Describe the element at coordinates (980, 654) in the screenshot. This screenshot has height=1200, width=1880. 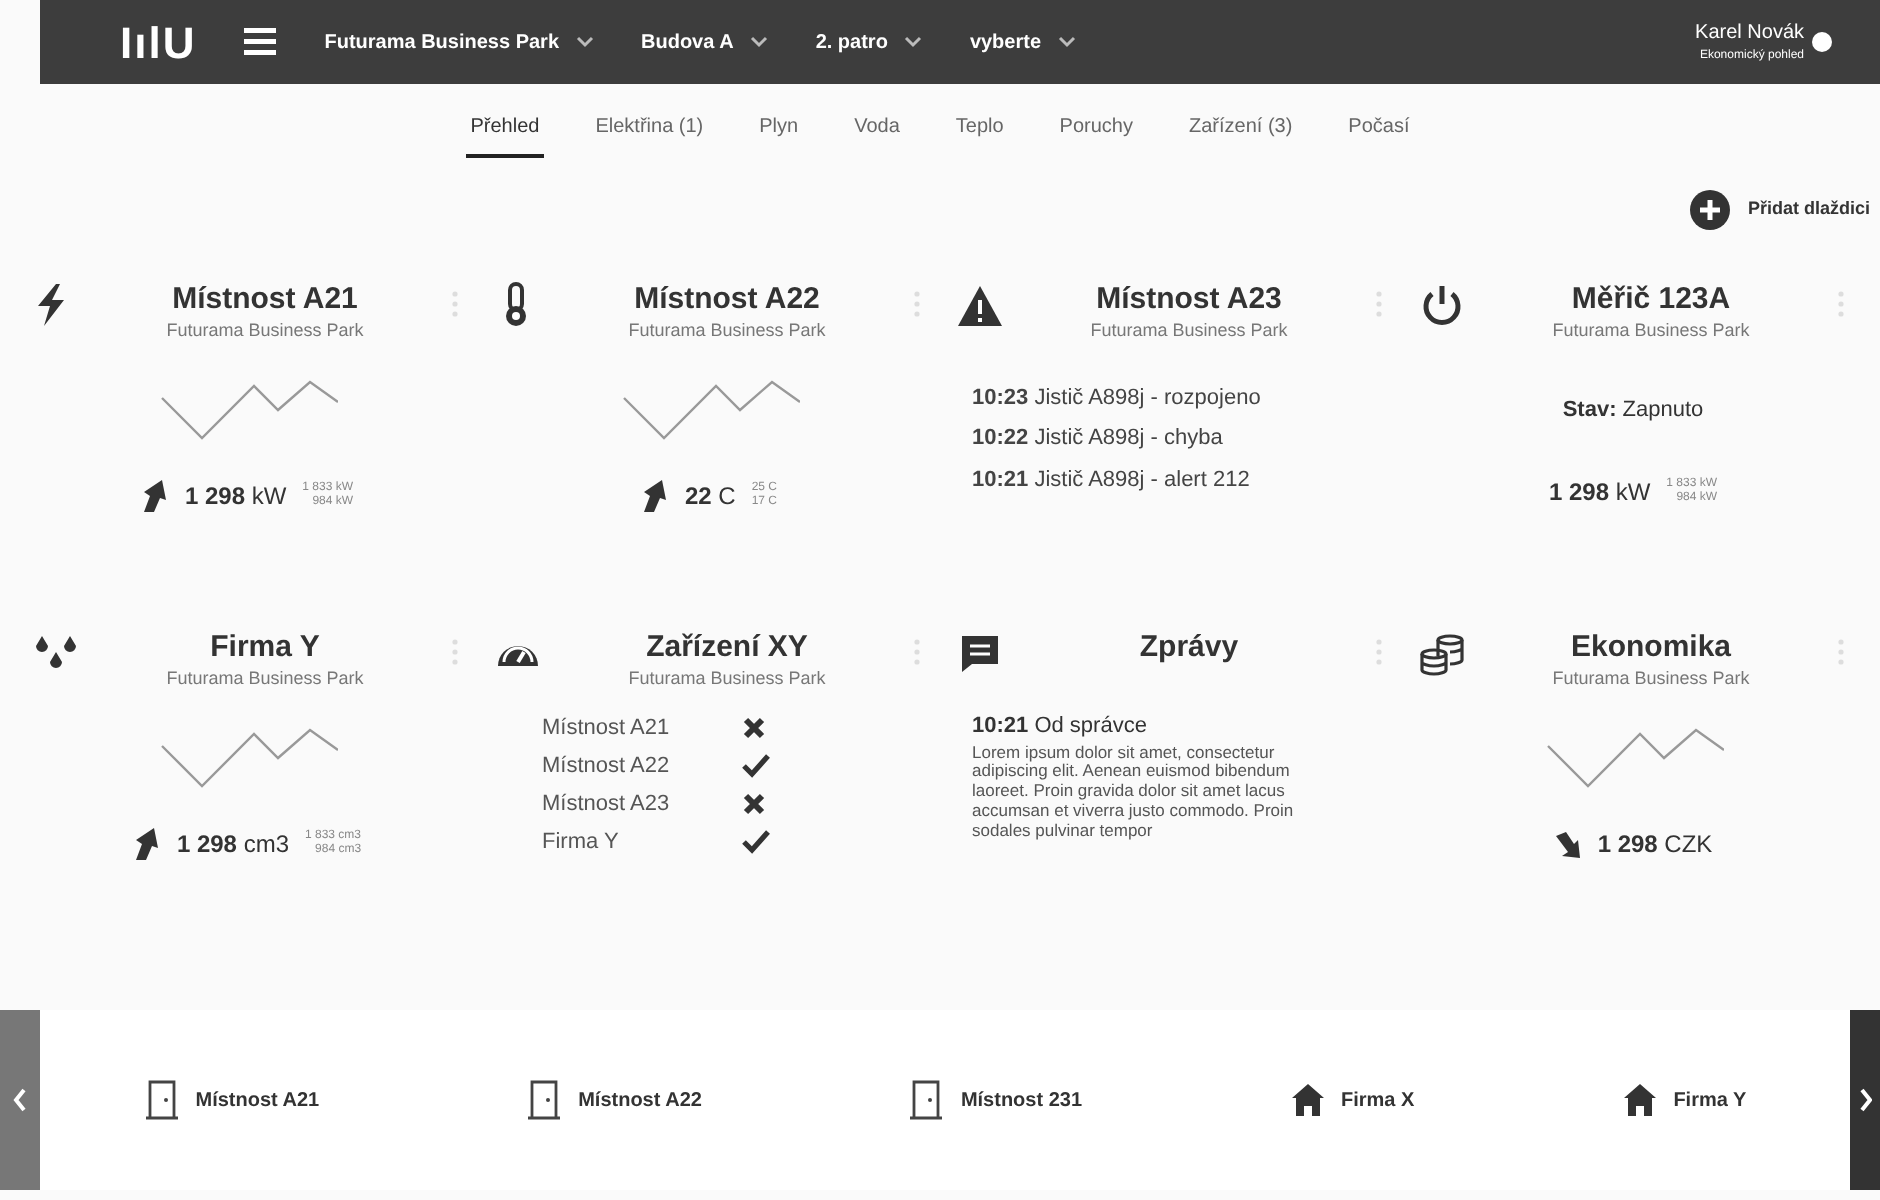
I see `chat-icon` at that location.